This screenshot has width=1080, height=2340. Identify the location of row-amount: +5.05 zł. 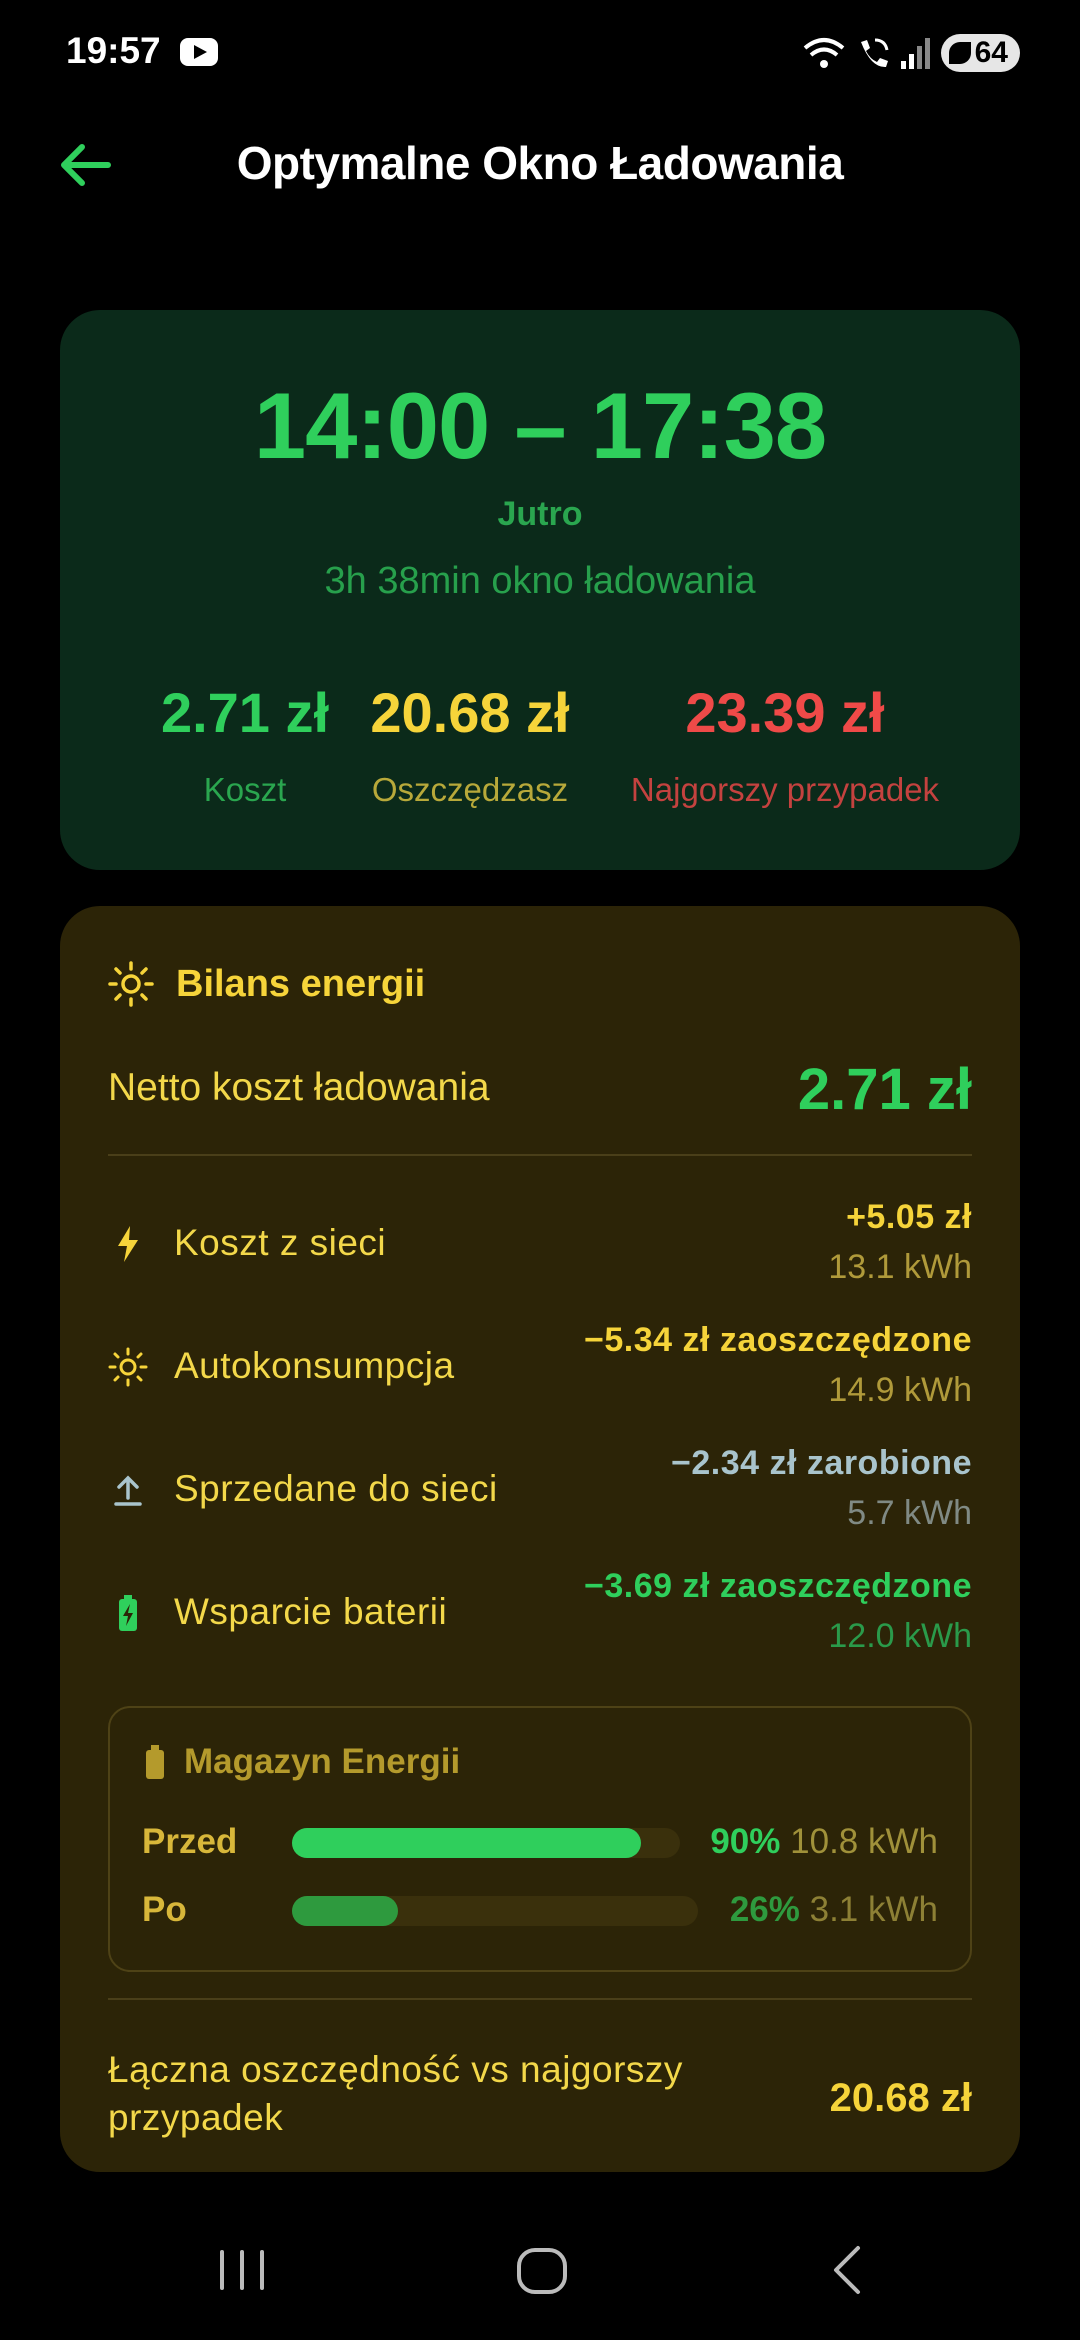
(909, 1217).